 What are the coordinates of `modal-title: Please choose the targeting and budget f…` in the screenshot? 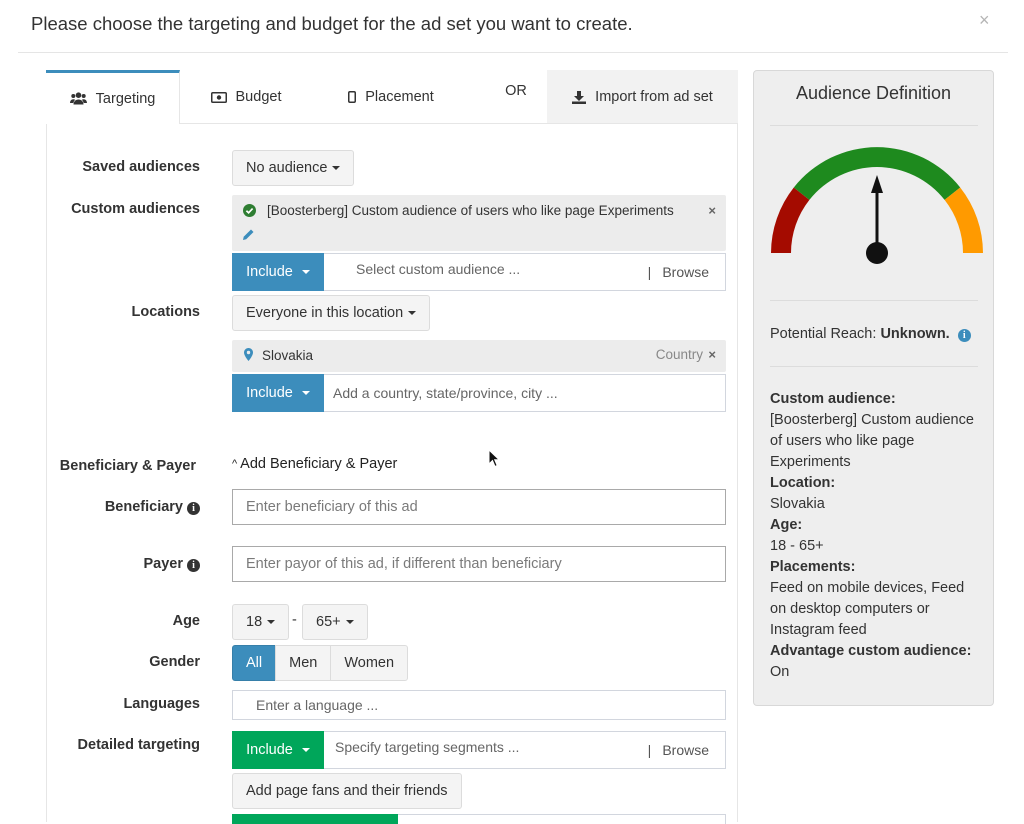 It's located at (332, 23).